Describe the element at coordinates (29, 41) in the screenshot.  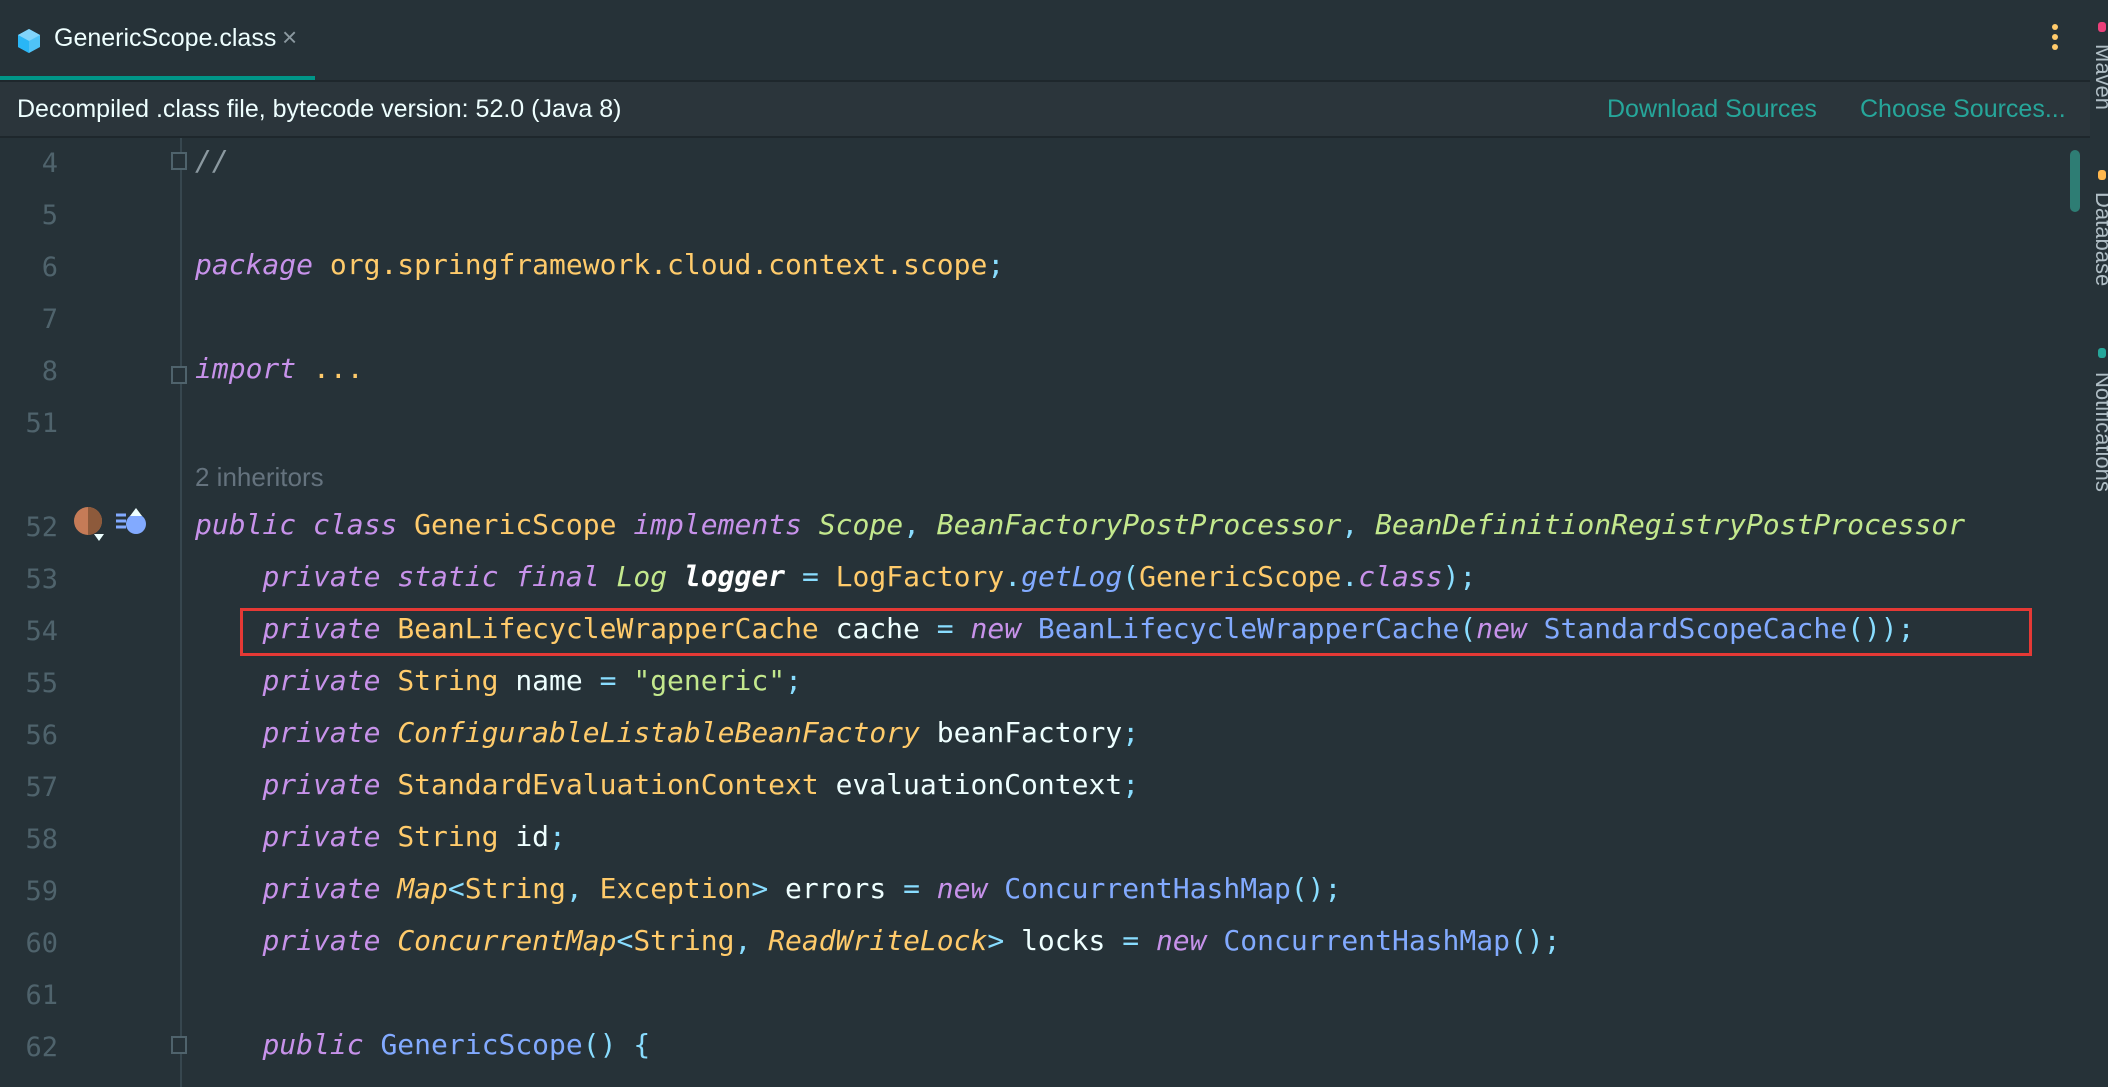
I see `class-file-icon` at that location.